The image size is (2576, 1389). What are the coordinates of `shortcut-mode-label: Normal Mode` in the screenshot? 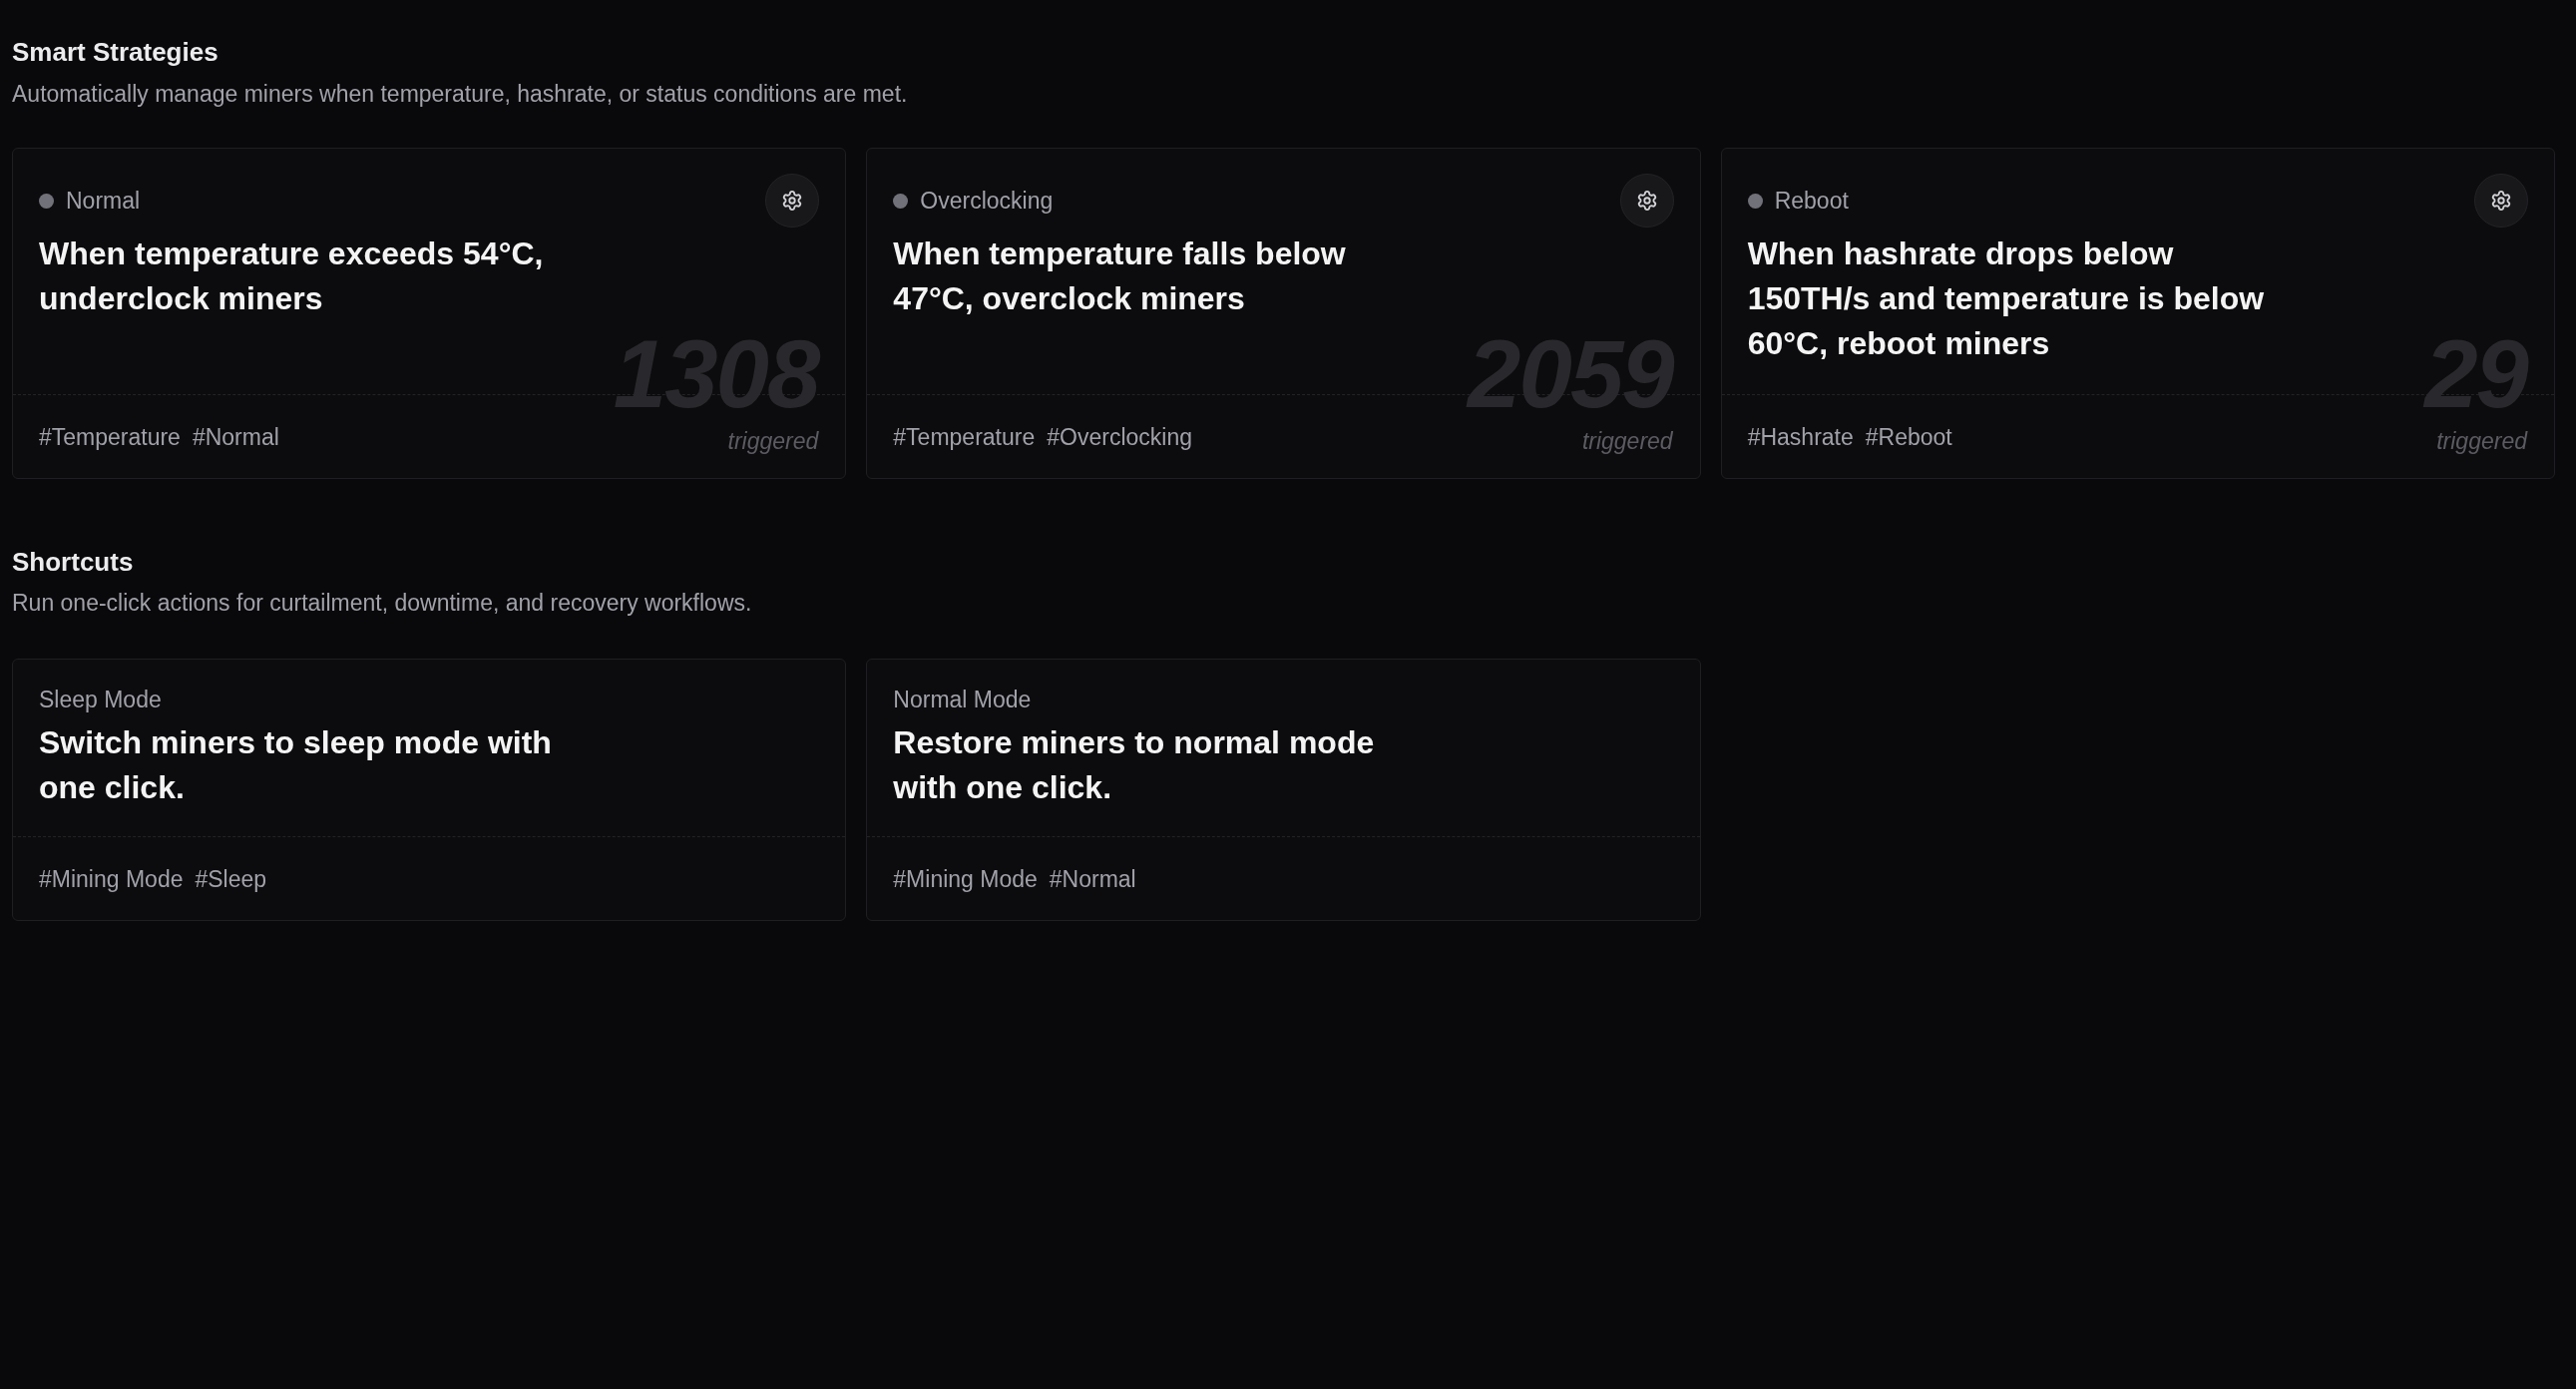 It's located at (963, 700).